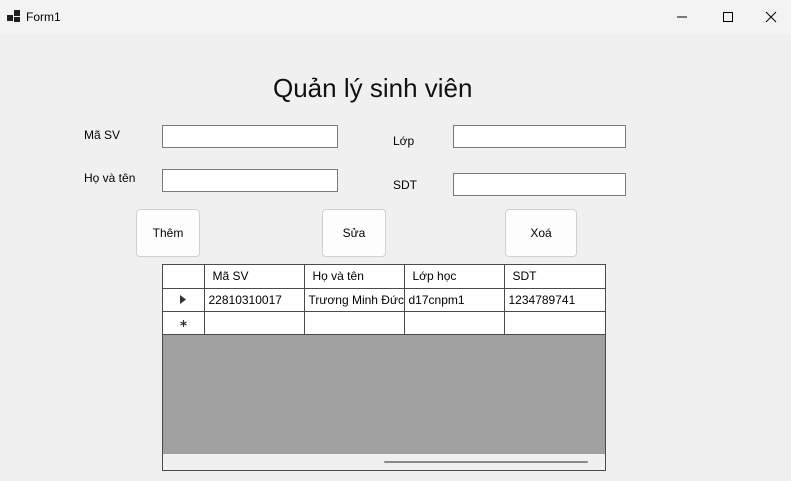  What do you see at coordinates (395, 17) in the screenshot?
I see `title-bar: Form1` at bounding box center [395, 17].